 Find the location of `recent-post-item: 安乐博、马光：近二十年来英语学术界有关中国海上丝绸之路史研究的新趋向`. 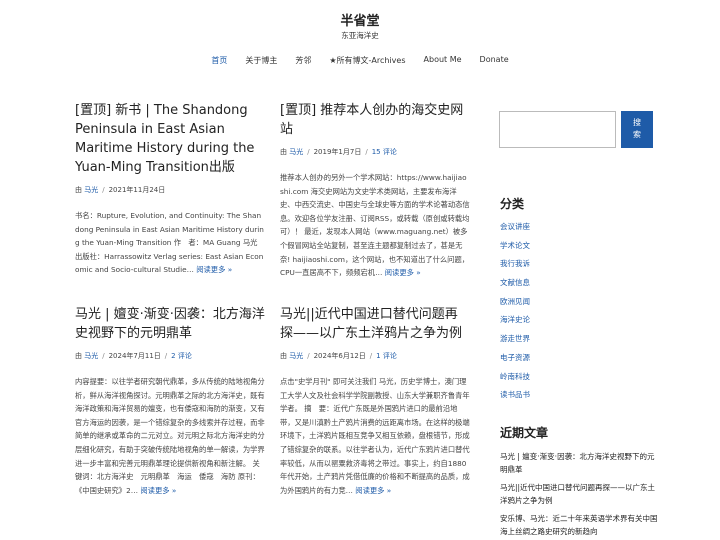

recent-post-item: 安乐博、马光：近二十年来英语学术界有关中国海上丝绸之路史研究的新趋向 is located at coordinates (579, 525).